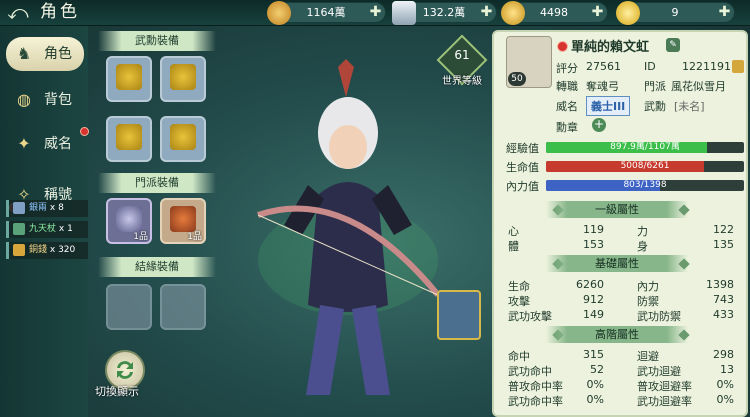  What do you see at coordinates (56, 208) in the screenshot?
I see `loot-qty: x 8` at bounding box center [56, 208].